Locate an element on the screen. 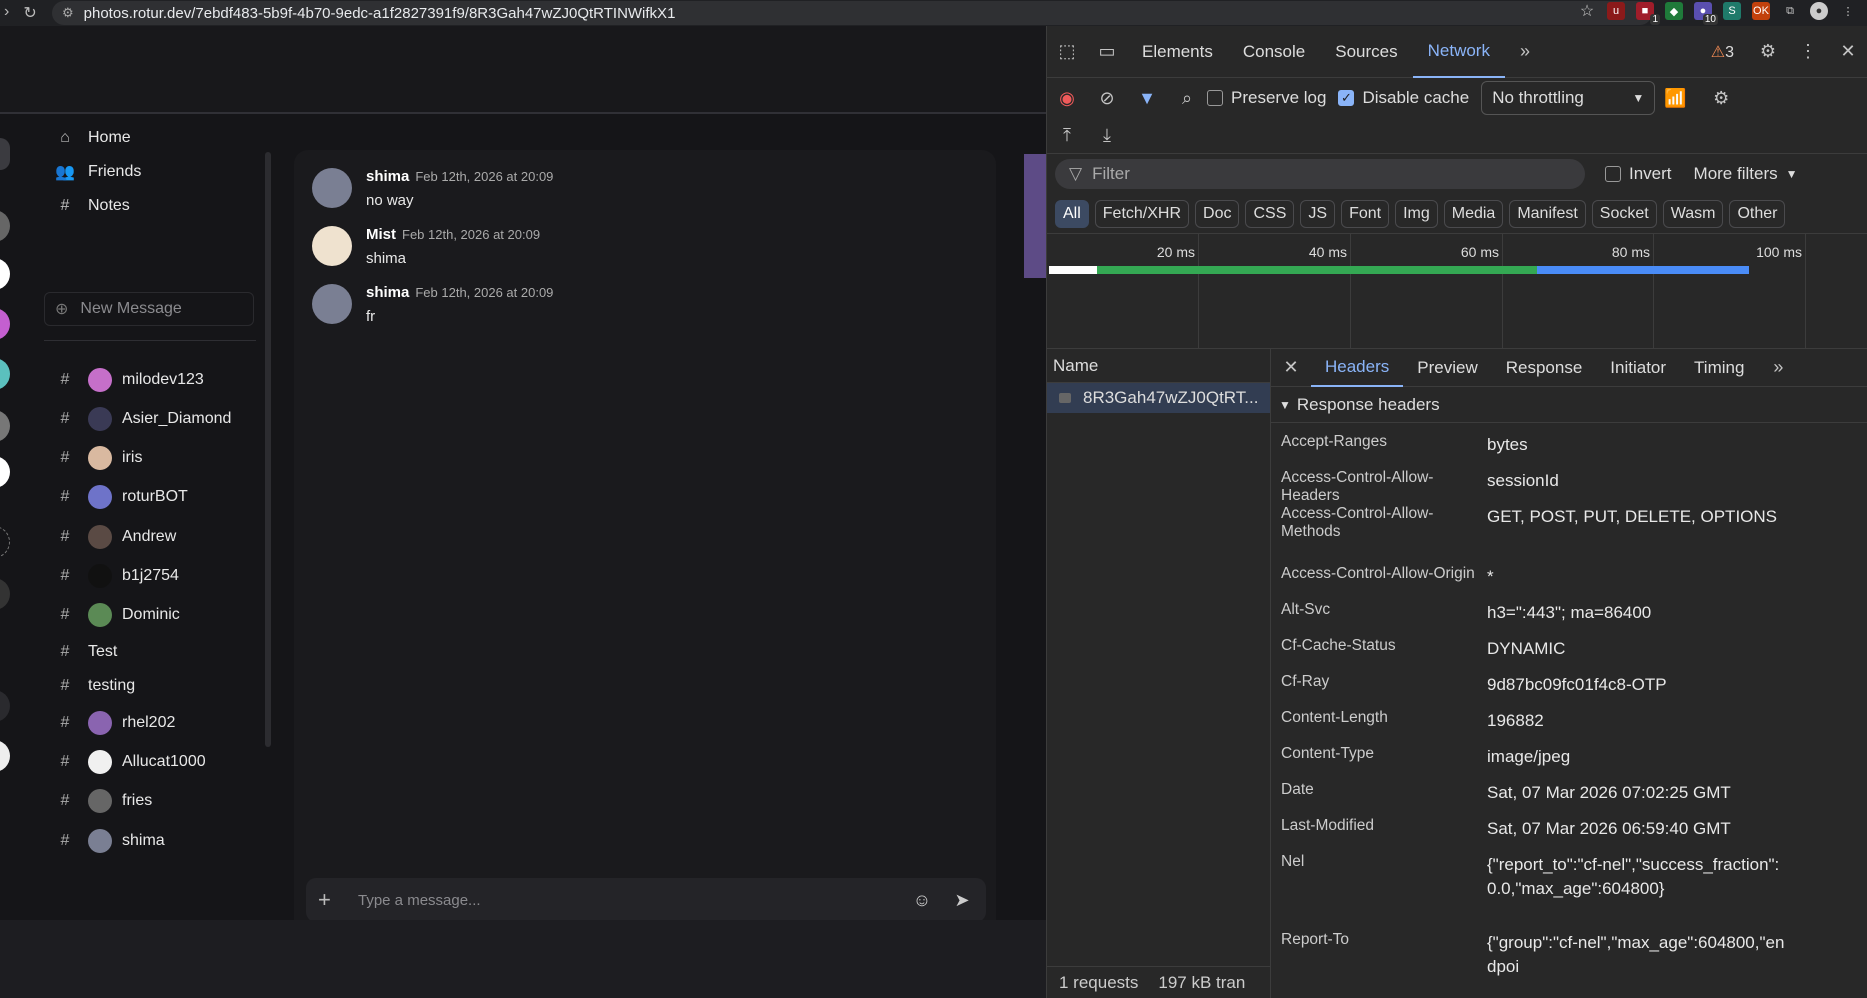  reload-icon: ↻ is located at coordinates (29, 13).